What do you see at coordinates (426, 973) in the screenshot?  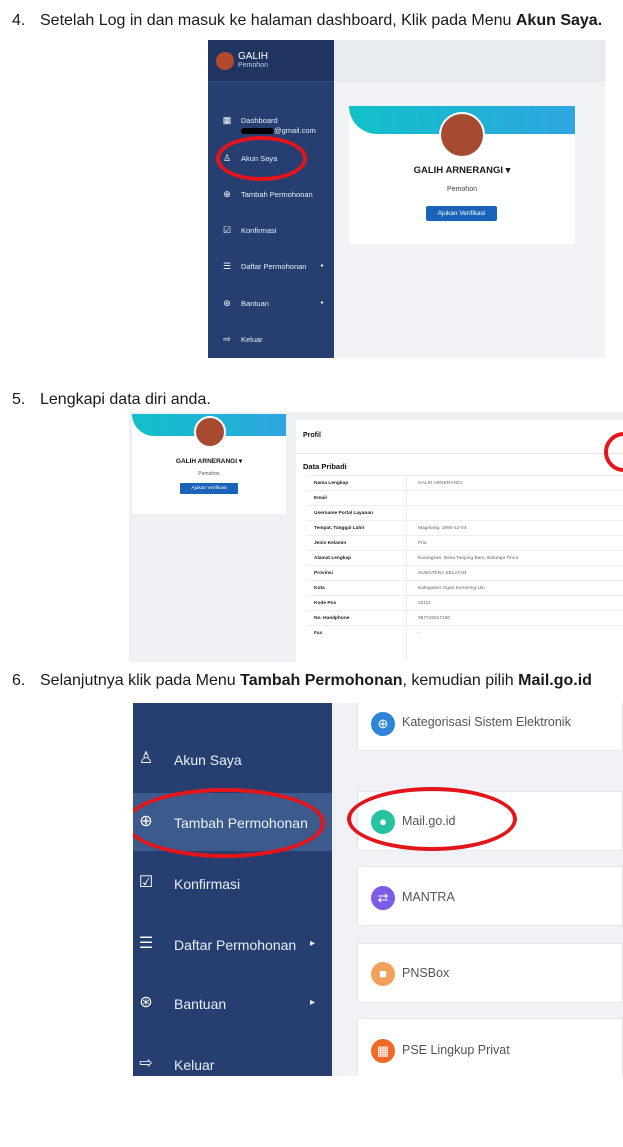 I see `service-label: PNSBox` at bounding box center [426, 973].